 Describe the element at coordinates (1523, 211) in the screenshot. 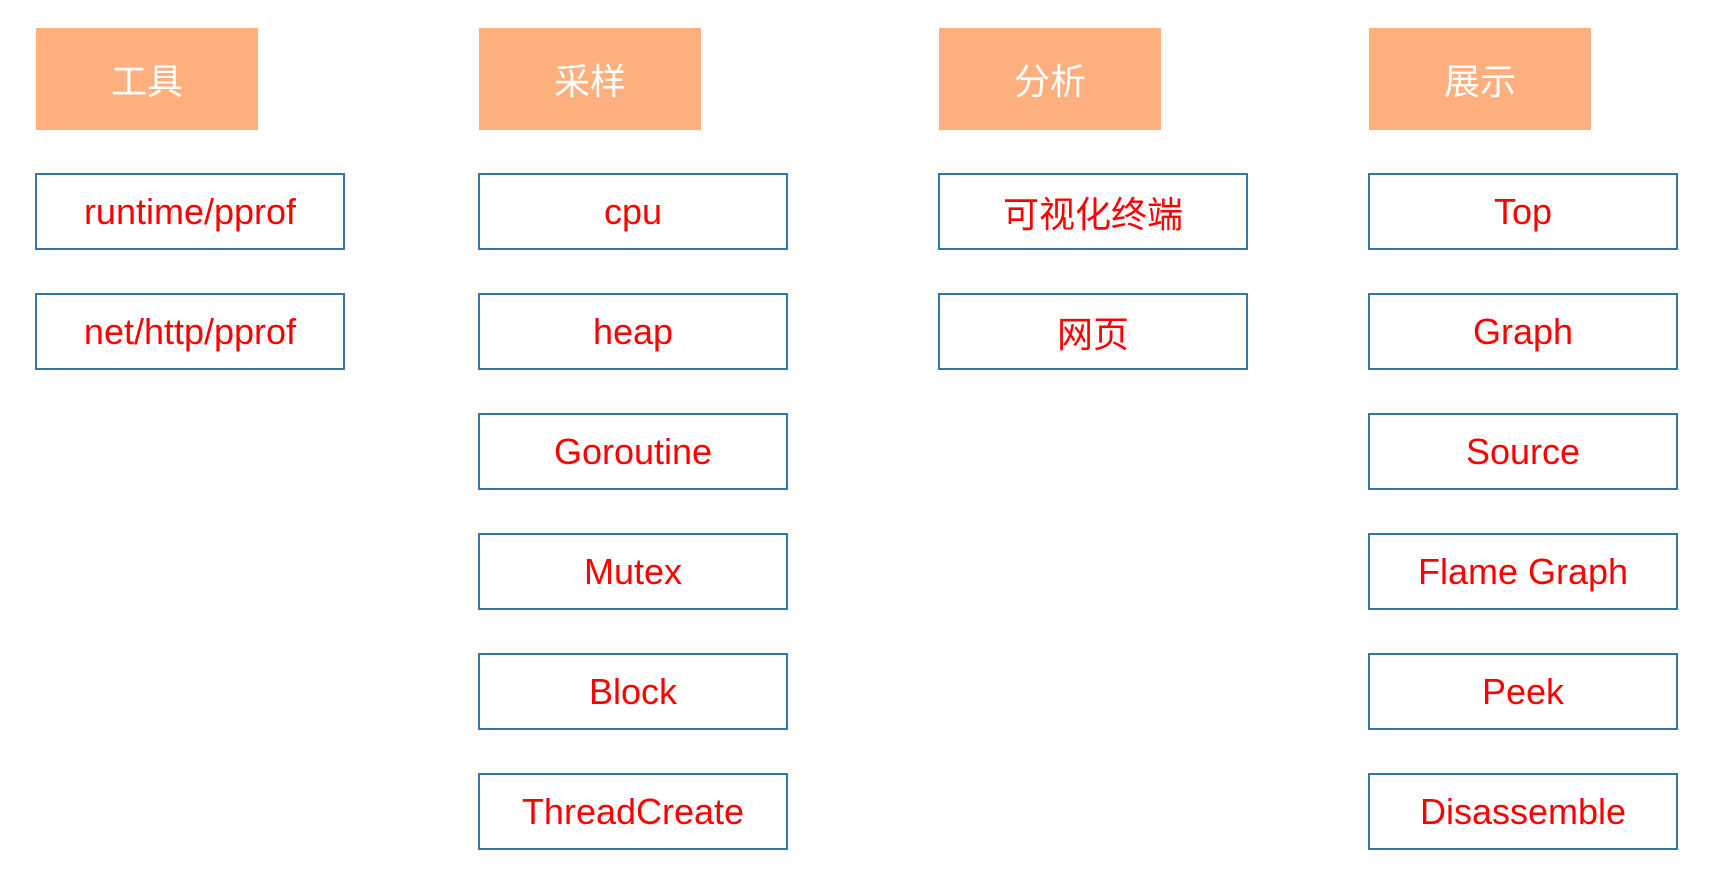

I see `item-top: Top` at that location.